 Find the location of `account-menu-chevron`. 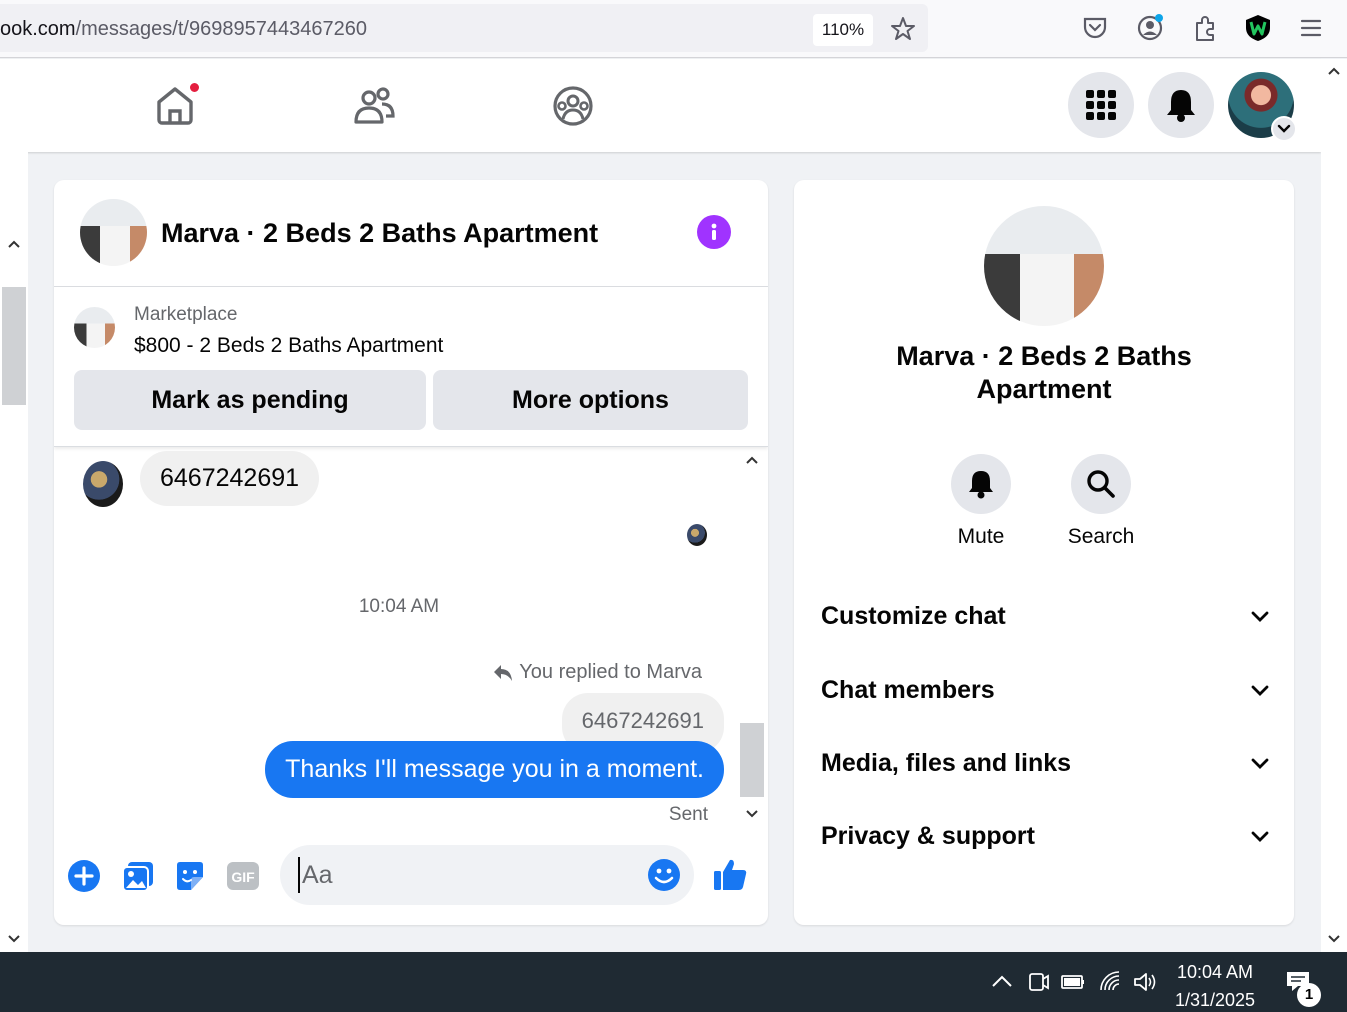

account-menu-chevron is located at coordinates (1284, 129).